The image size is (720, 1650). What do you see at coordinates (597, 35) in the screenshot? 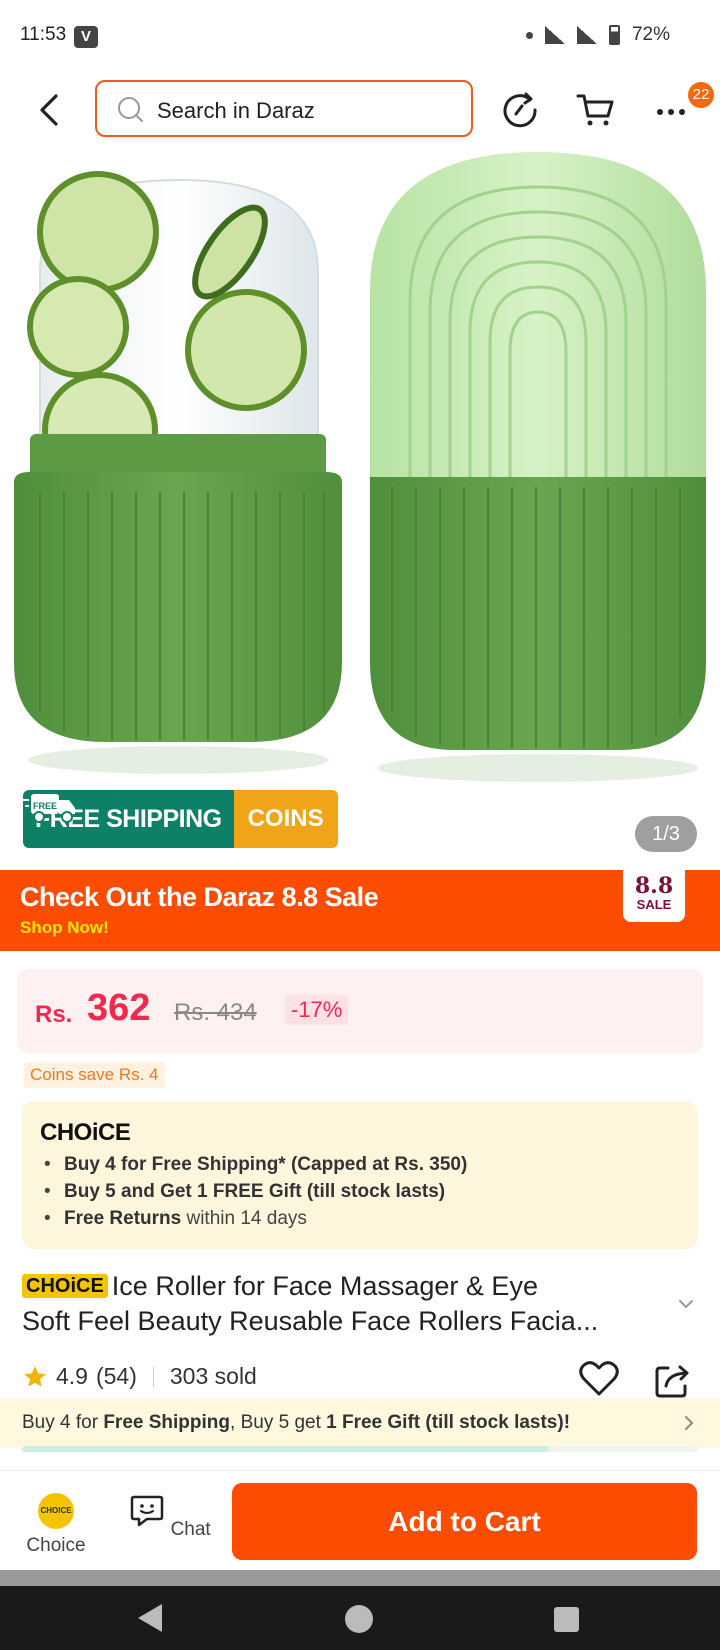
I see `status-indicators: 72%` at bounding box center [597, 35].